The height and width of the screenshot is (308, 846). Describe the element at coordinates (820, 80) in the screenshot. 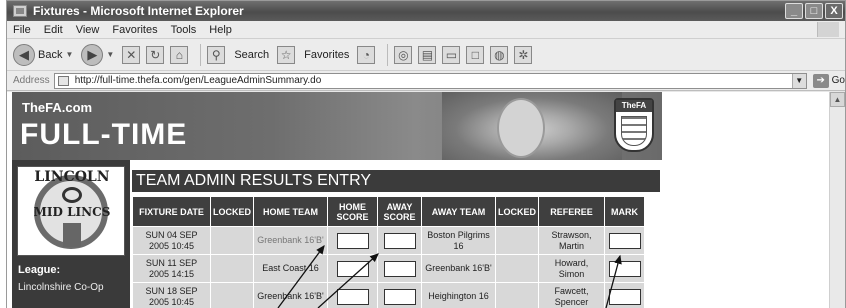

I see `go-arrow-icon: ➔` at that location.